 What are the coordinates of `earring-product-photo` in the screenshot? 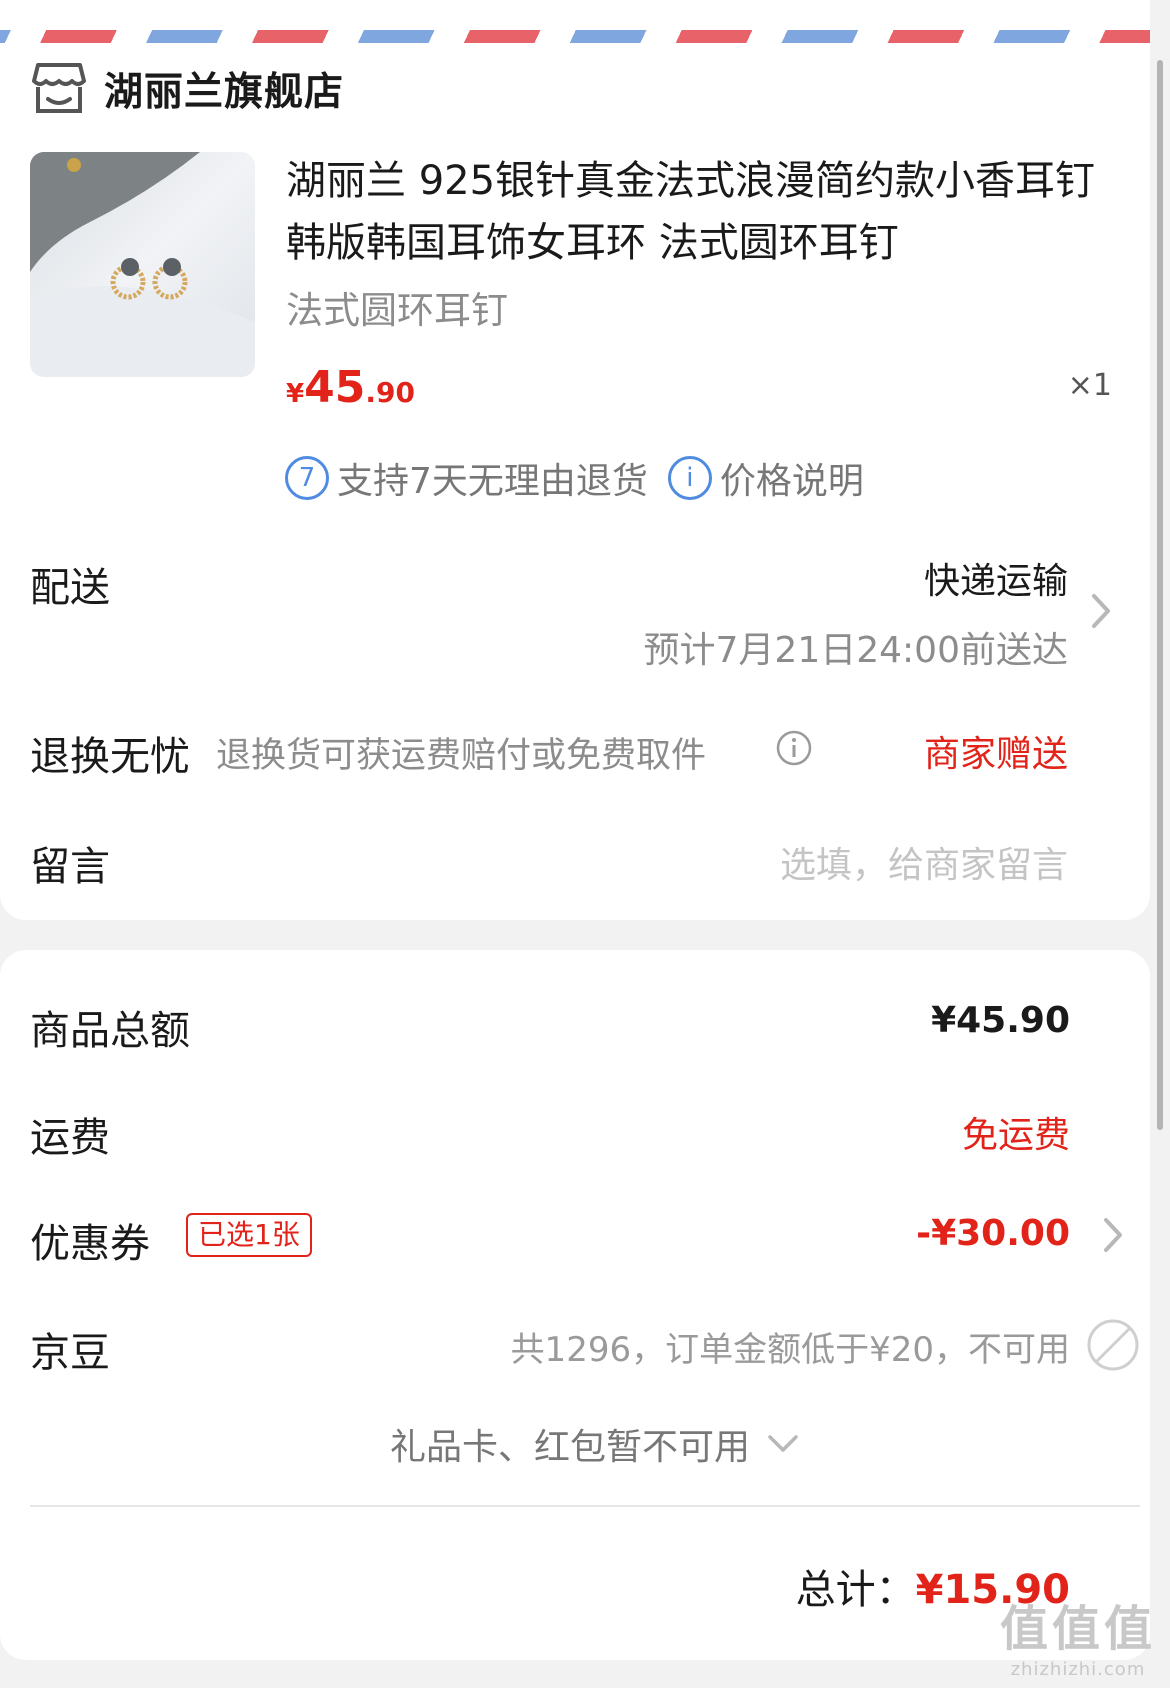 It's located at (142, 264).